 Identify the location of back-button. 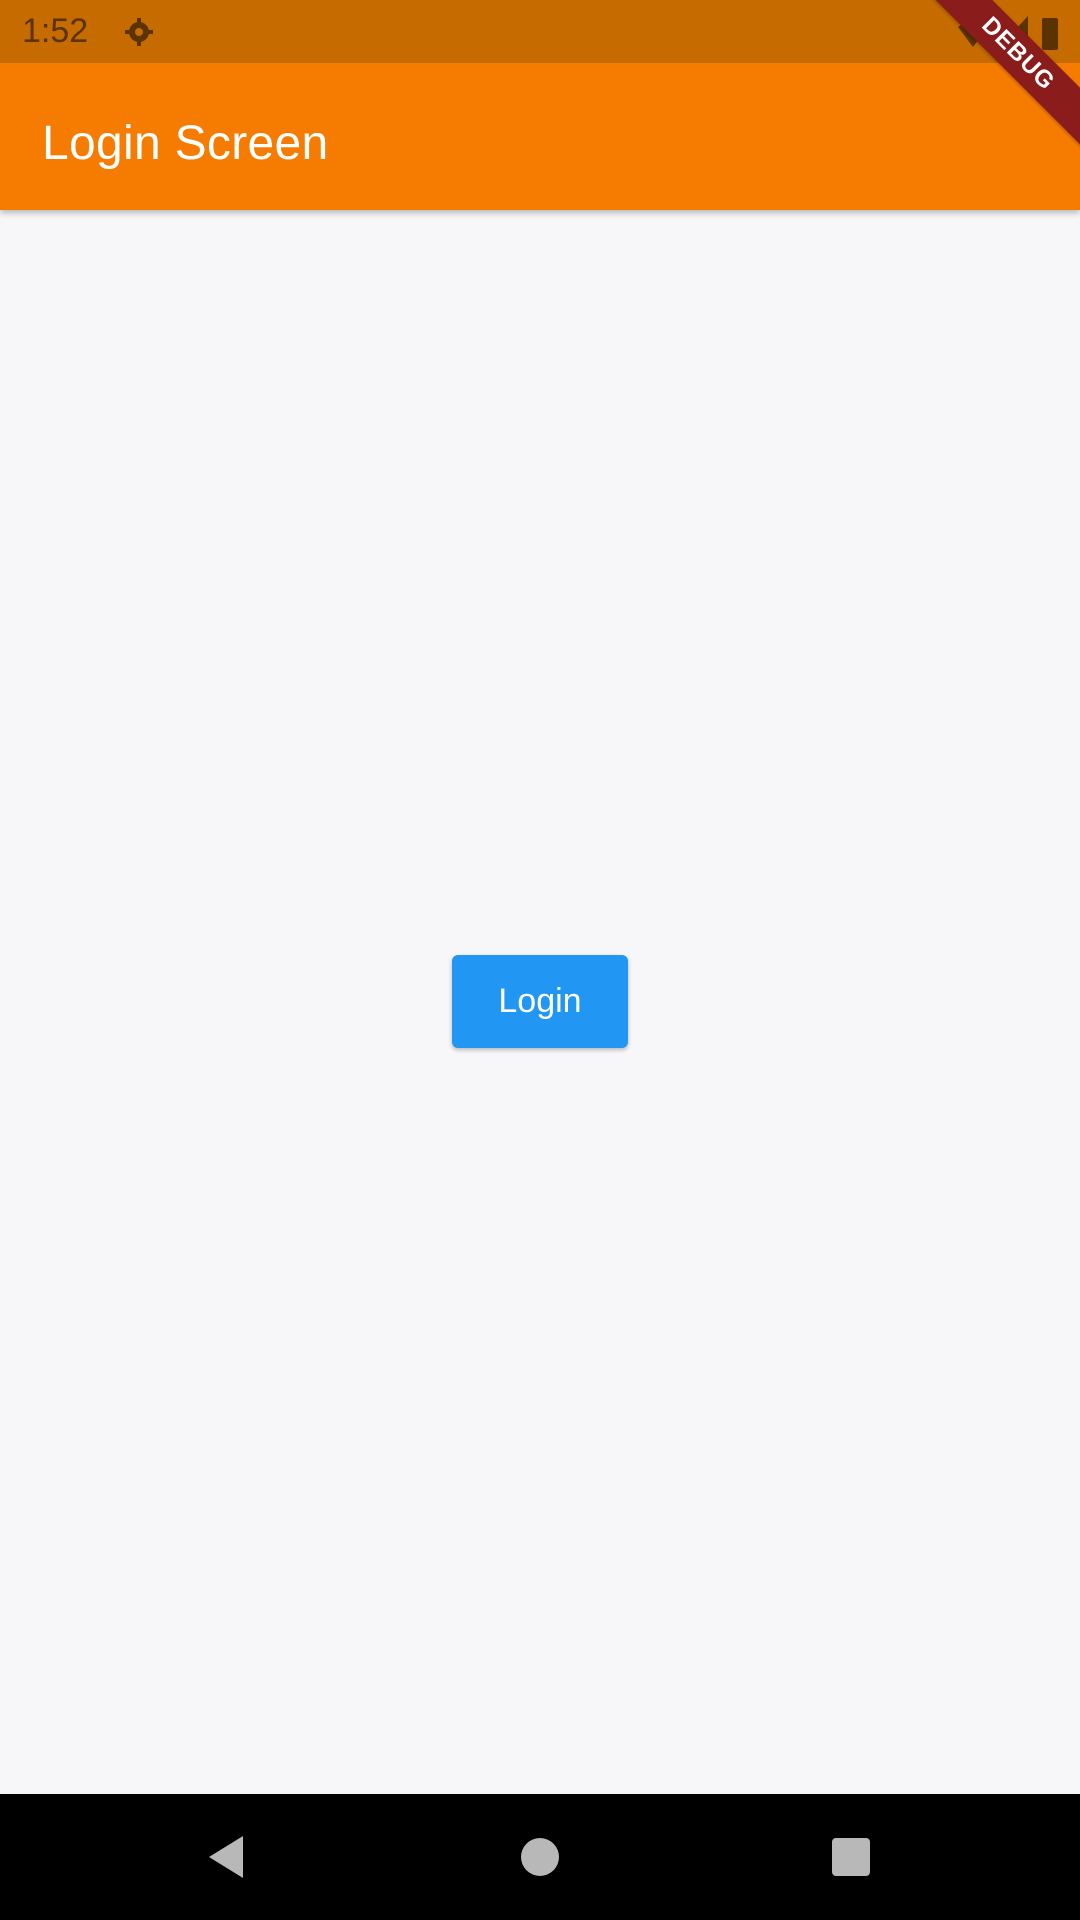
(227, 1857).